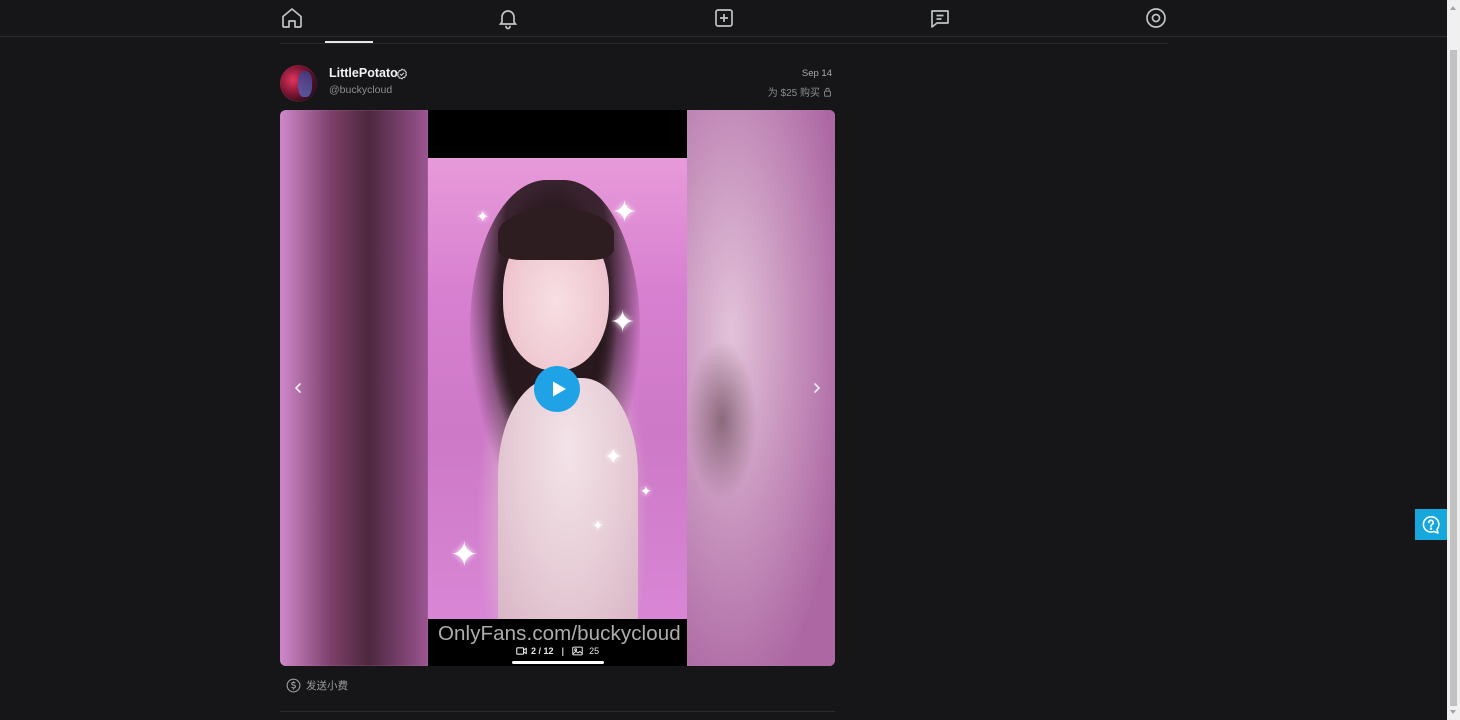 The image size is (1460, 720). I want to click on video-camera-icon, so click(521, 651).